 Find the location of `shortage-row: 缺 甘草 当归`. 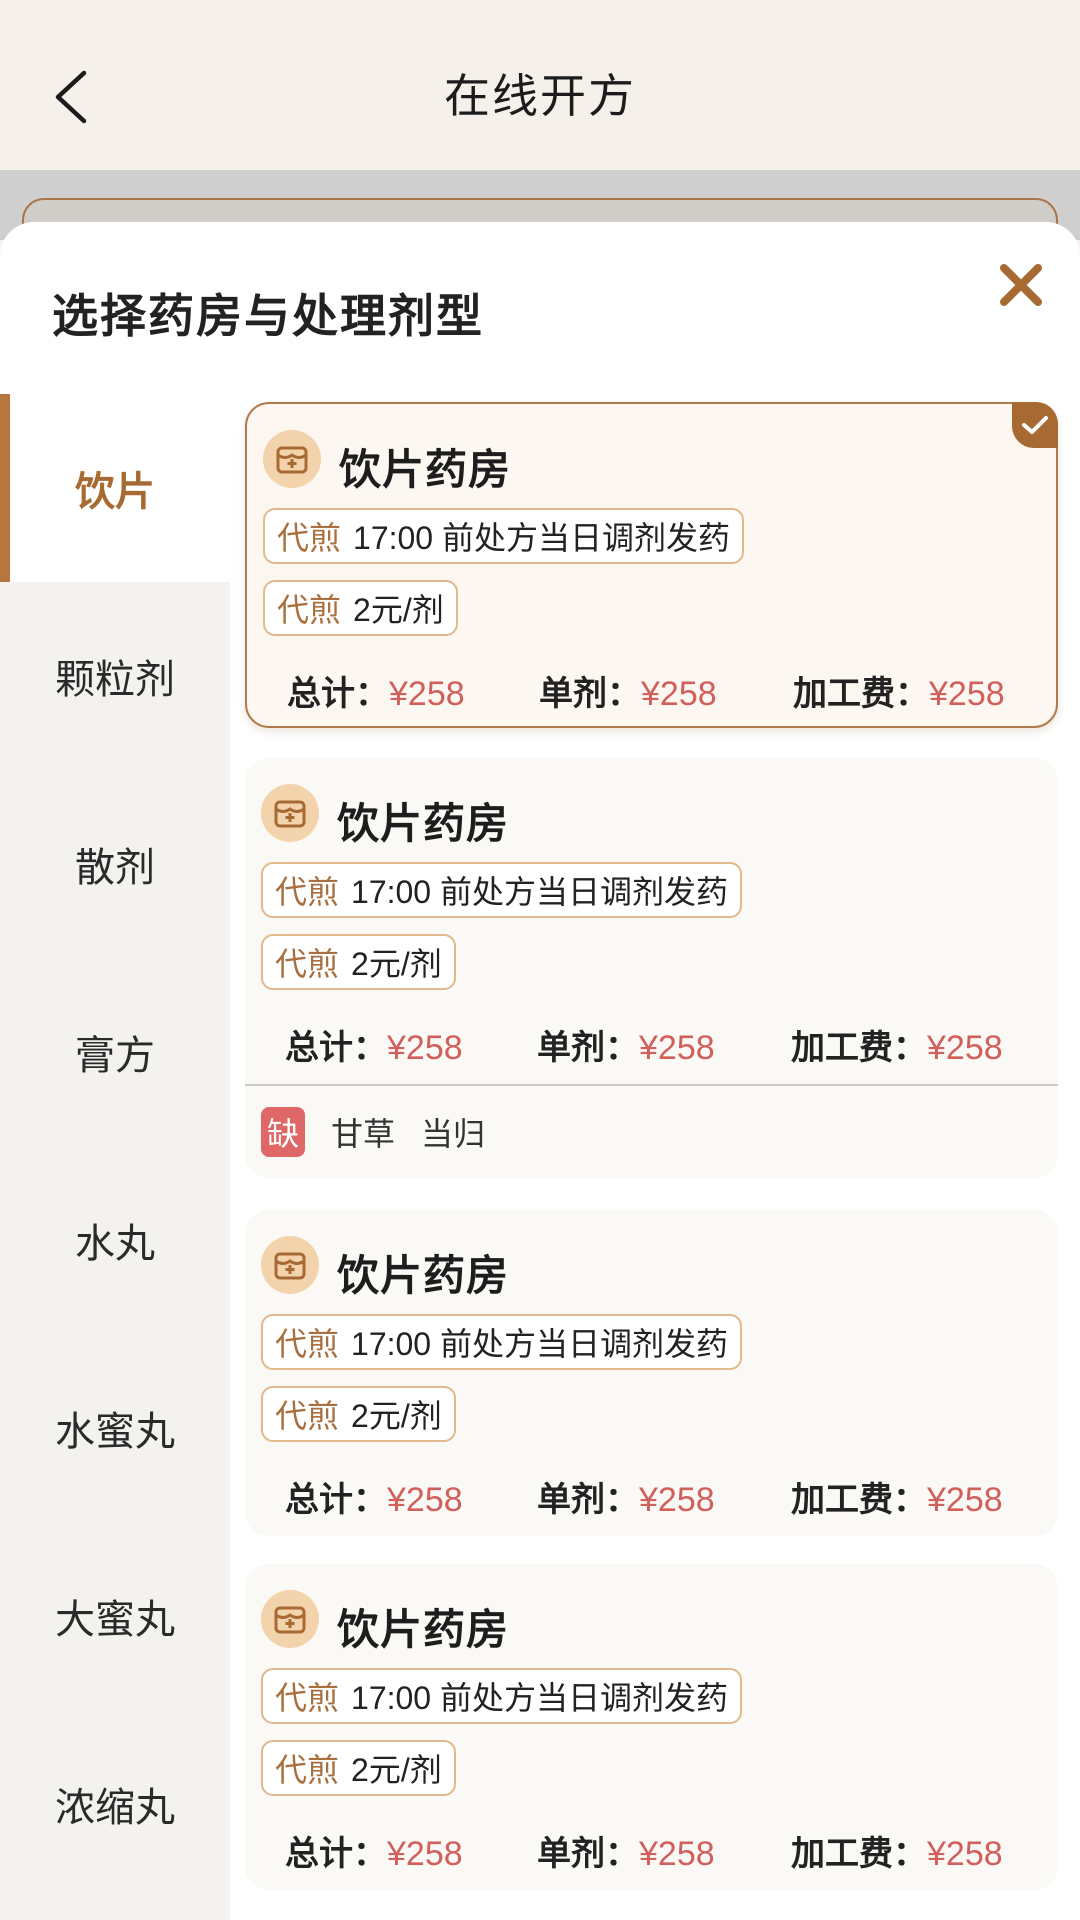

shortage-row: 缺 甘草 当归 is located at coordinates (651, 1131).